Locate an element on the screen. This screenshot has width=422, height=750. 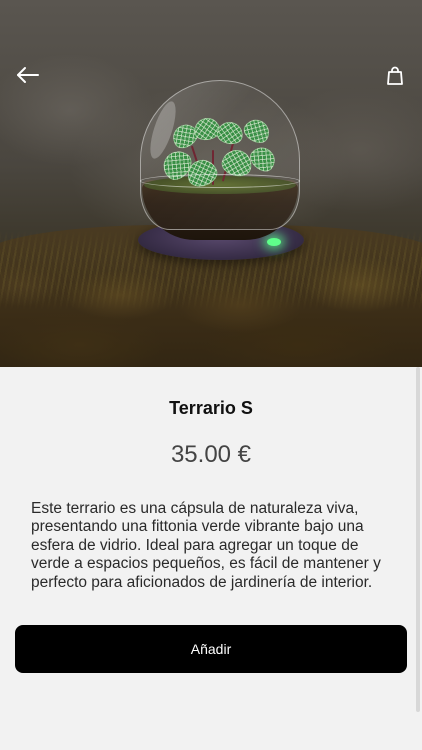
glass-rim is located at coordinates (220, 181).